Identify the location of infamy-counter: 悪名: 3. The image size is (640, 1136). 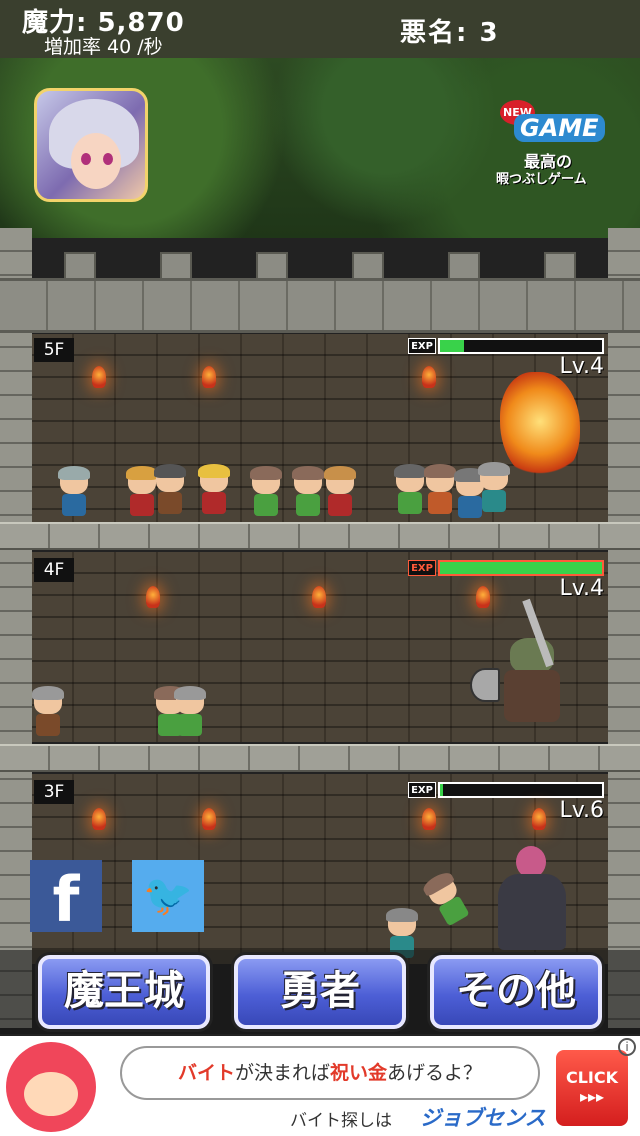
(450, 33).